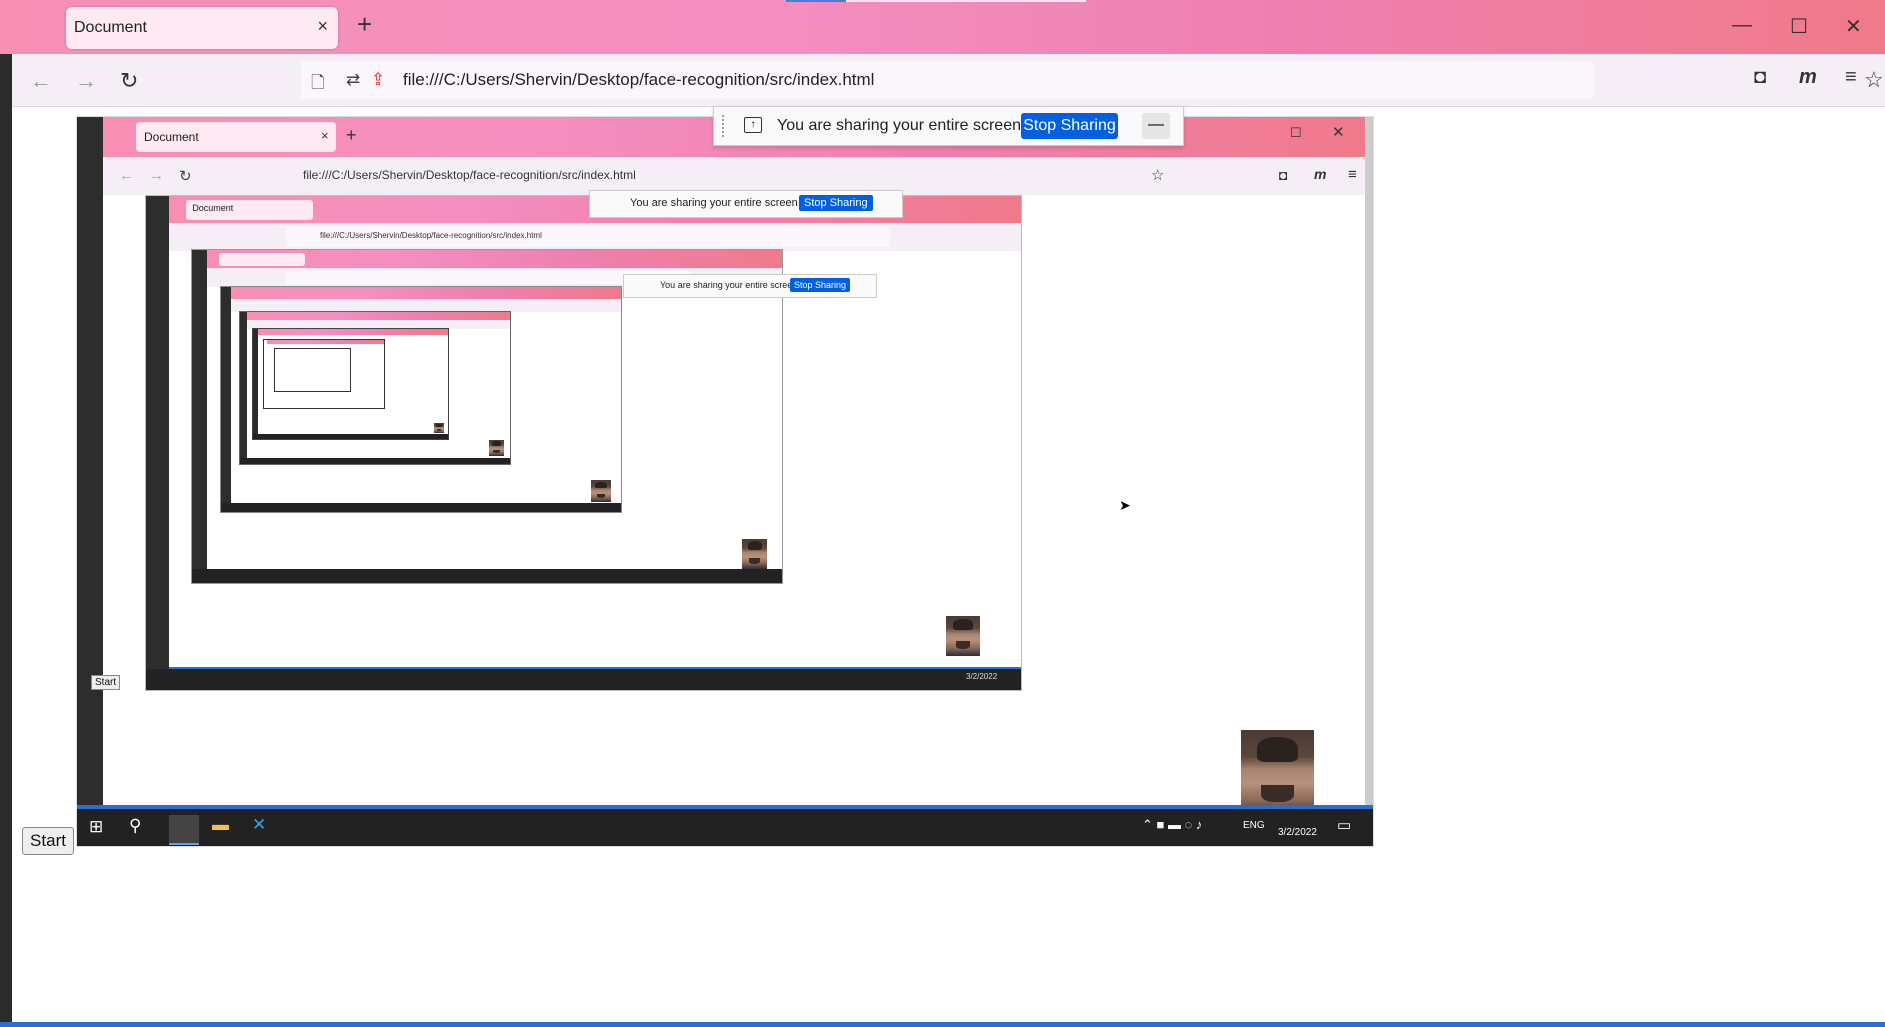 The width and height of the screenshot is (1885, 1027). Describe the element at coordinates (213, 207) in the screenshot. I see `nested-tab-title: Document` at that location.